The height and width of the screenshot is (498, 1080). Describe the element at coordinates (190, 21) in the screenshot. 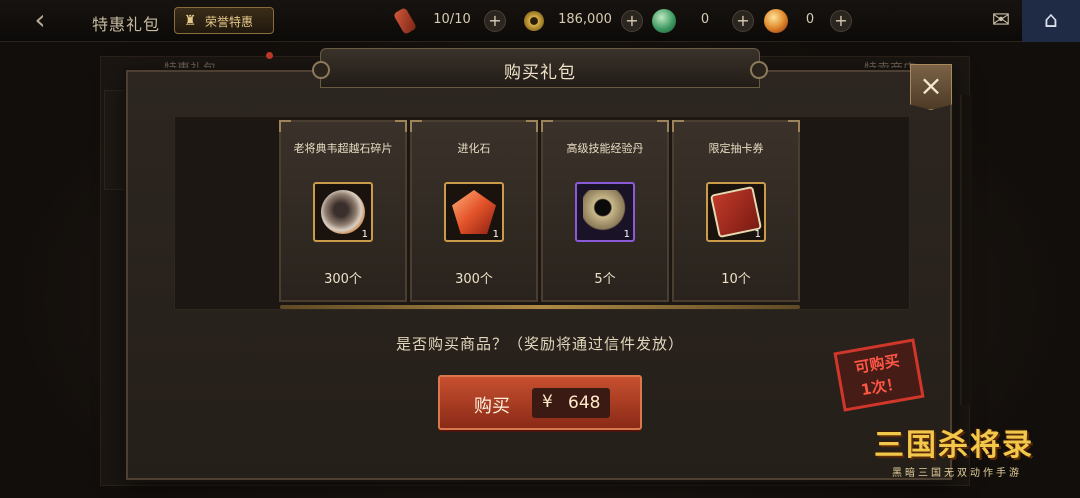

I see `helmet-icon: ♜` at that location.